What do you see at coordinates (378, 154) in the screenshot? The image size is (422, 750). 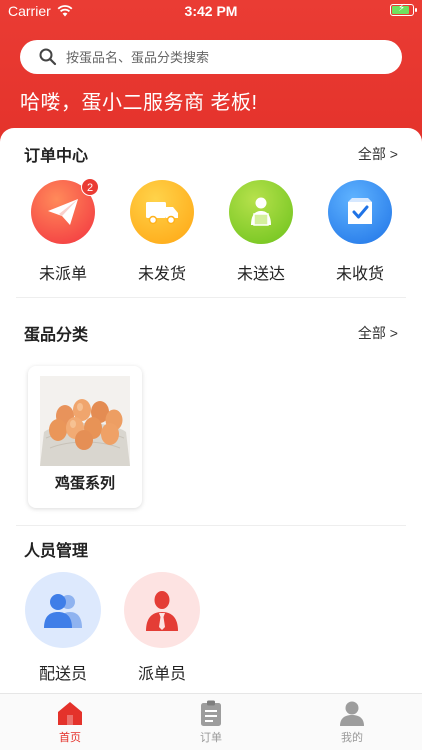 I see `order-center-more-link: 全部 >` at bounding box center [378, 154].